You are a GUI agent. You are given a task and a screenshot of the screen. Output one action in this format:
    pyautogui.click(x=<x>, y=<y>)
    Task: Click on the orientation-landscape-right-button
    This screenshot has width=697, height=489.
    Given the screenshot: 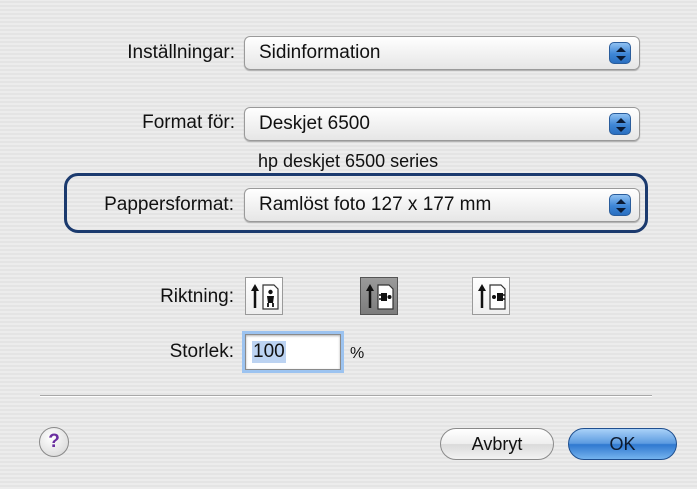 What is the action you would take?
    pyautogui.click(x=491, y=296)
    